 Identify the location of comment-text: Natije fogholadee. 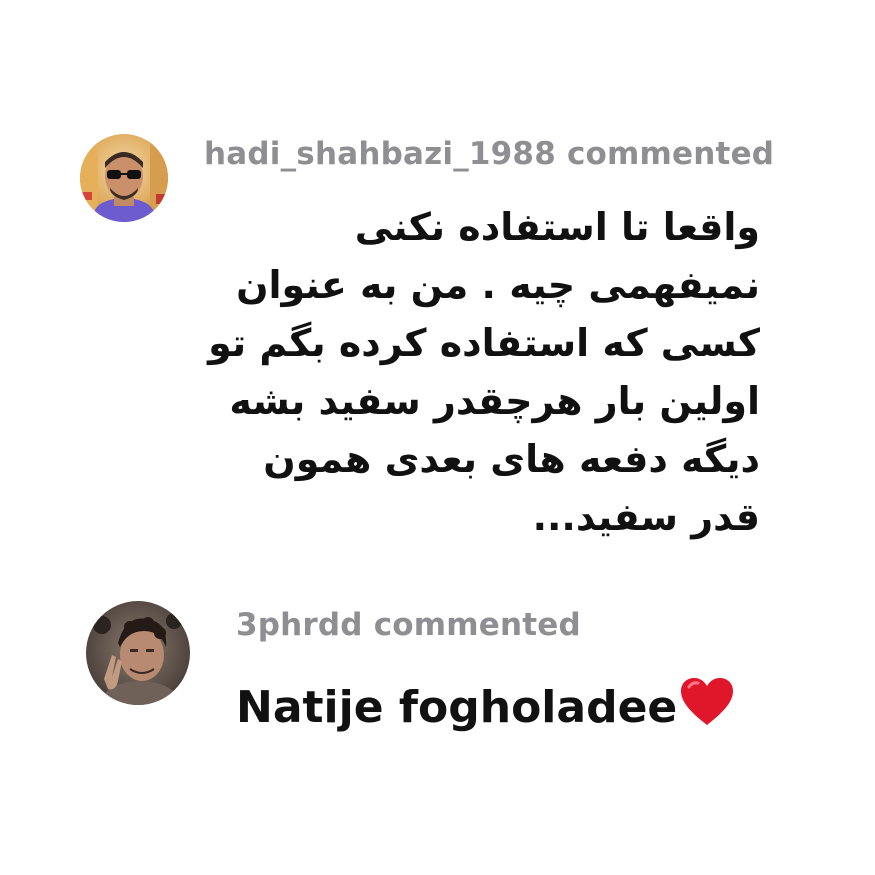
(457, 707).